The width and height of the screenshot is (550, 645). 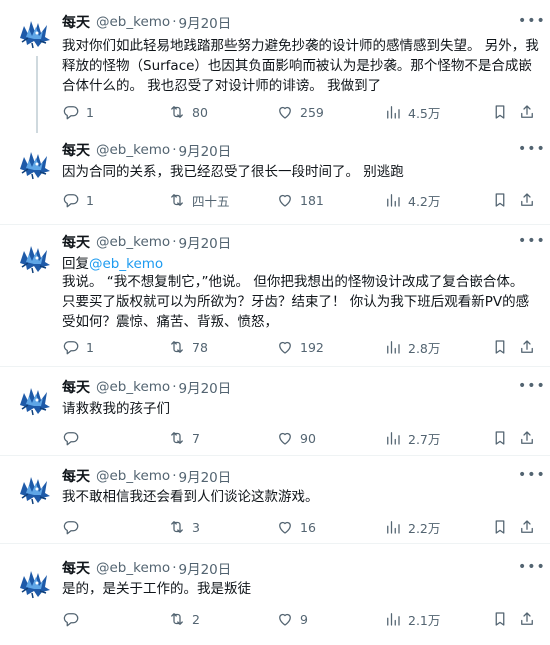 What do you see at coordinates (300, 200) in the screenshot?
I see `like-button: 181` at bounding box center [300, 200].